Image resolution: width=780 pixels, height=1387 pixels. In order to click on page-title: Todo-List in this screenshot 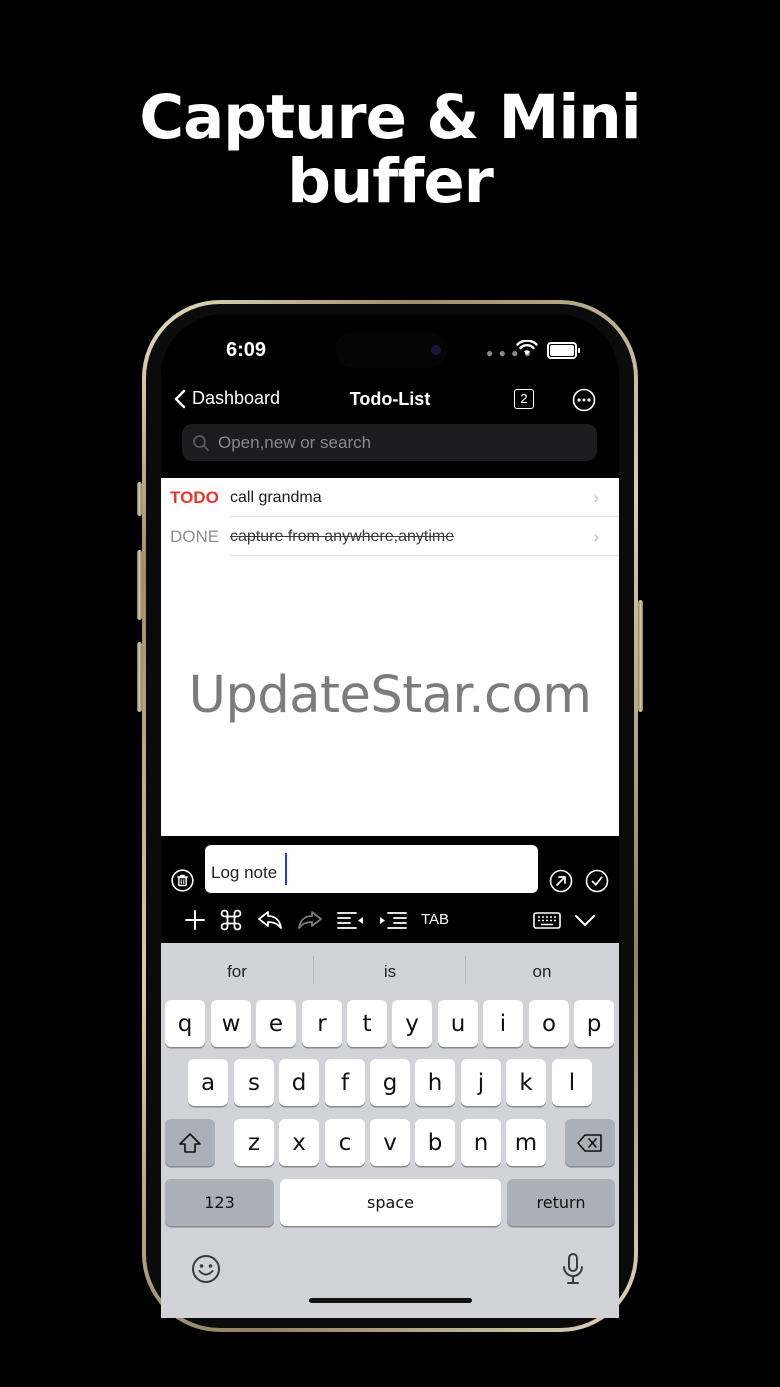, I will do `click(390, 399)`.